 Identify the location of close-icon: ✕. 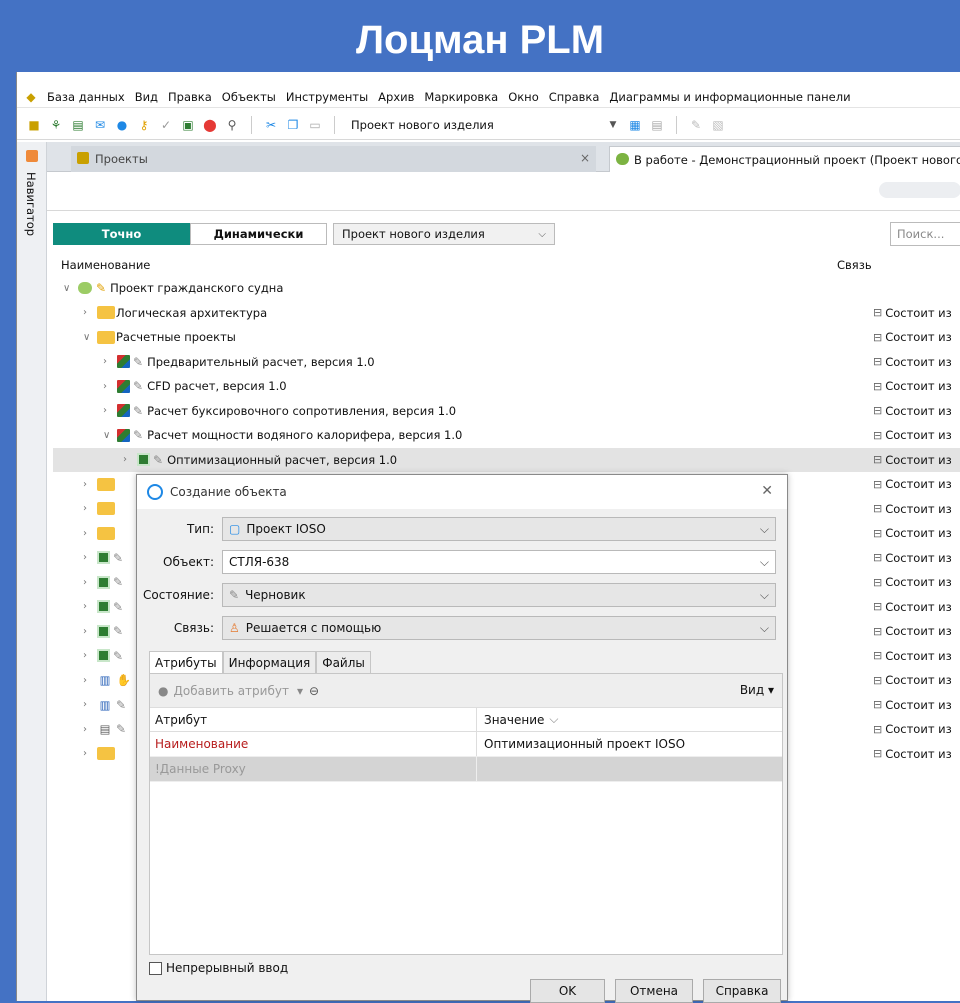
(767, 491).